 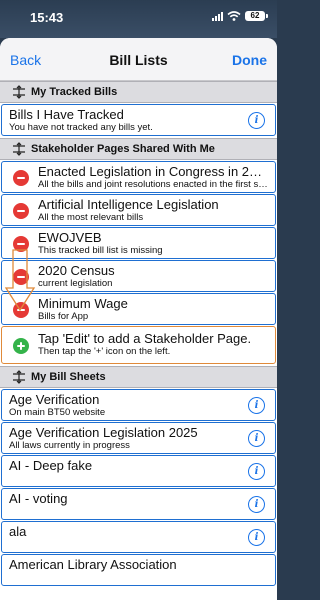 What do you see at coordinates (138, 537) in the screenshot?
I see `list-item-bill-sheet: ala i` at bounding box center [138, 537].